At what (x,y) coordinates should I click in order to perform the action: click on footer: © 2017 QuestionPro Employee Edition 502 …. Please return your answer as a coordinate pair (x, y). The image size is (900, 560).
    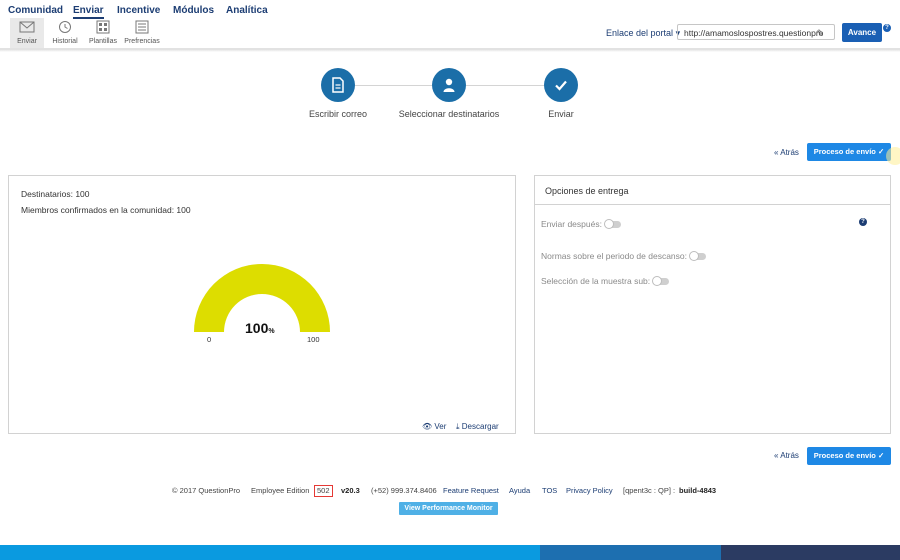
    Looking at the image, I should click on (450, 491).